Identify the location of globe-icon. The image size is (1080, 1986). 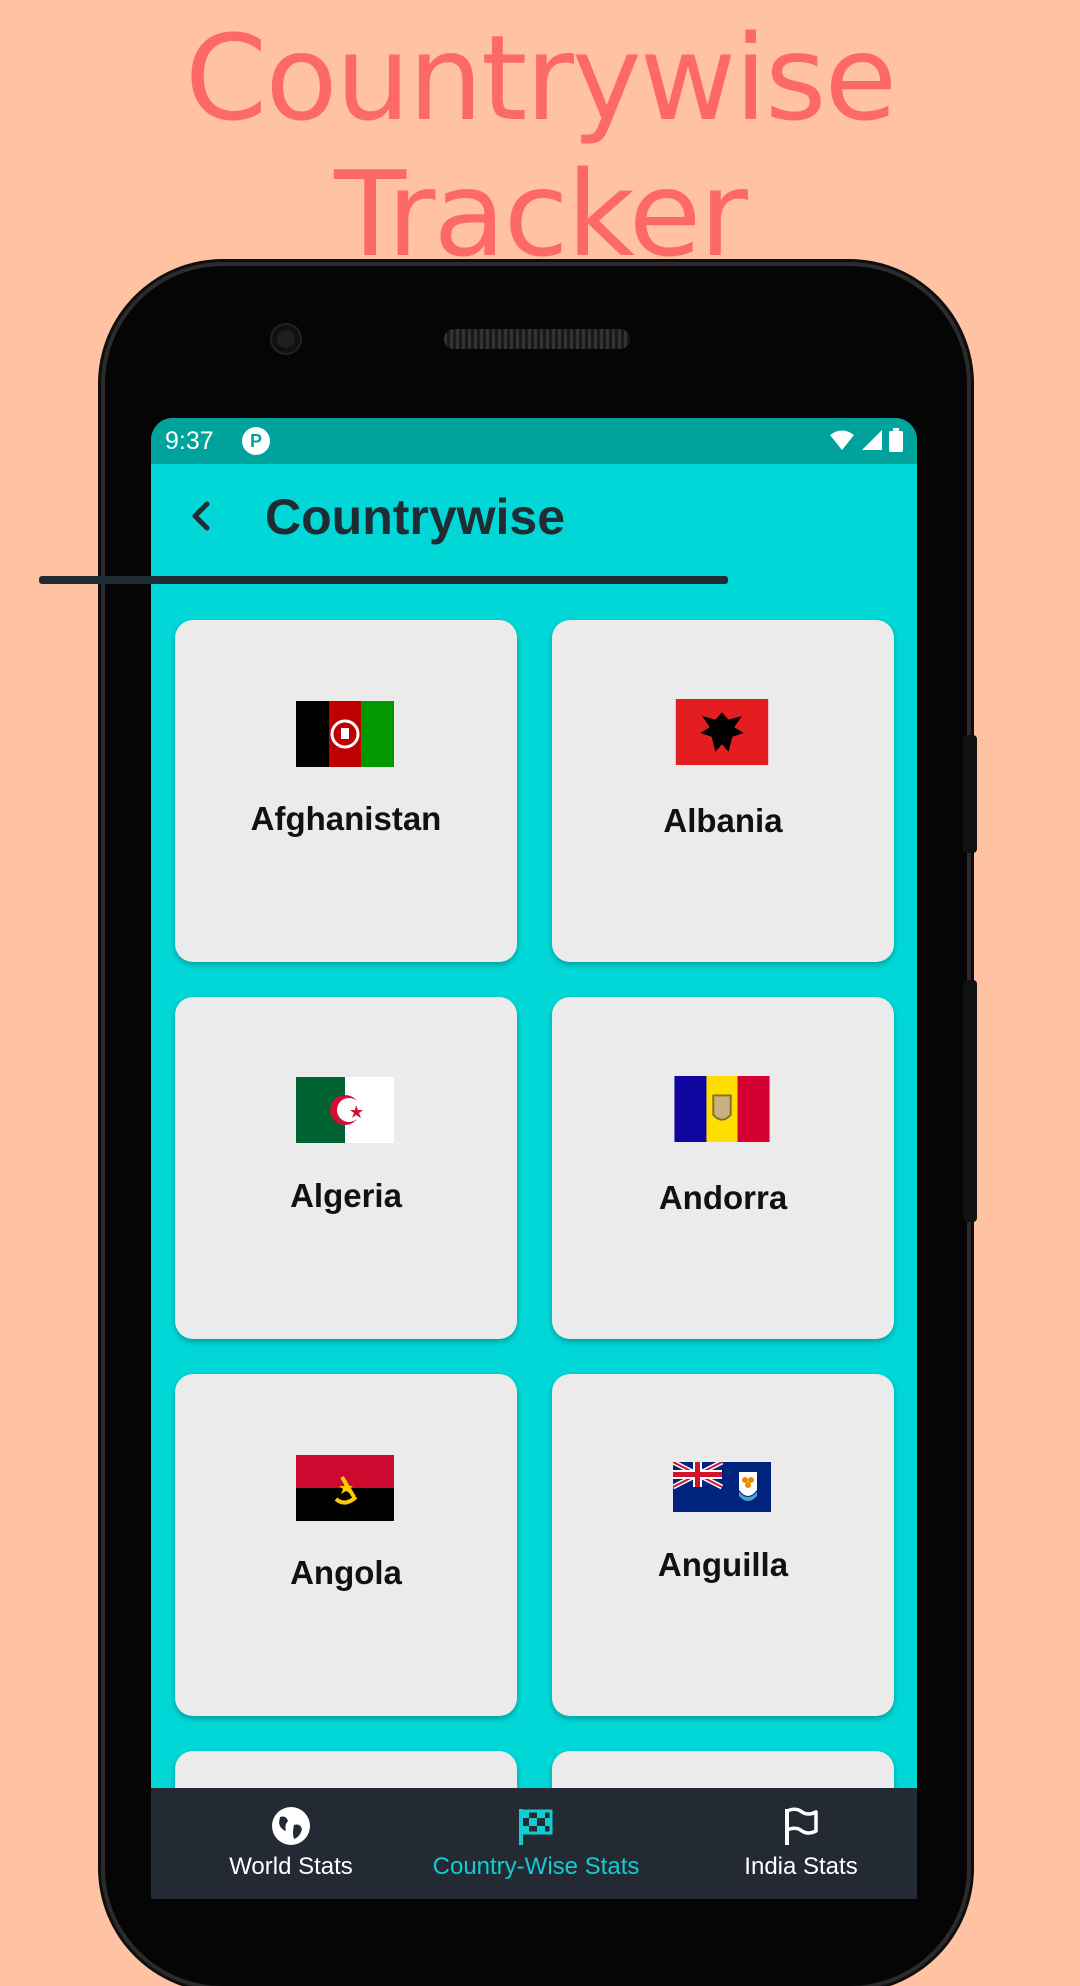
(291, 1826).